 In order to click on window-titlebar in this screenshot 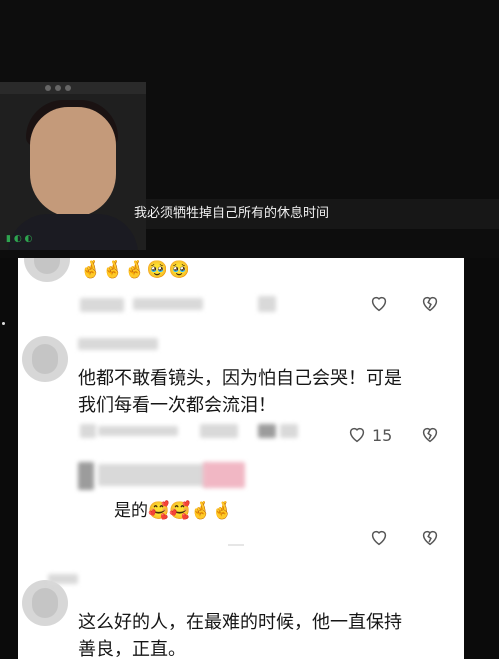, I will do `click(73, 88)`.